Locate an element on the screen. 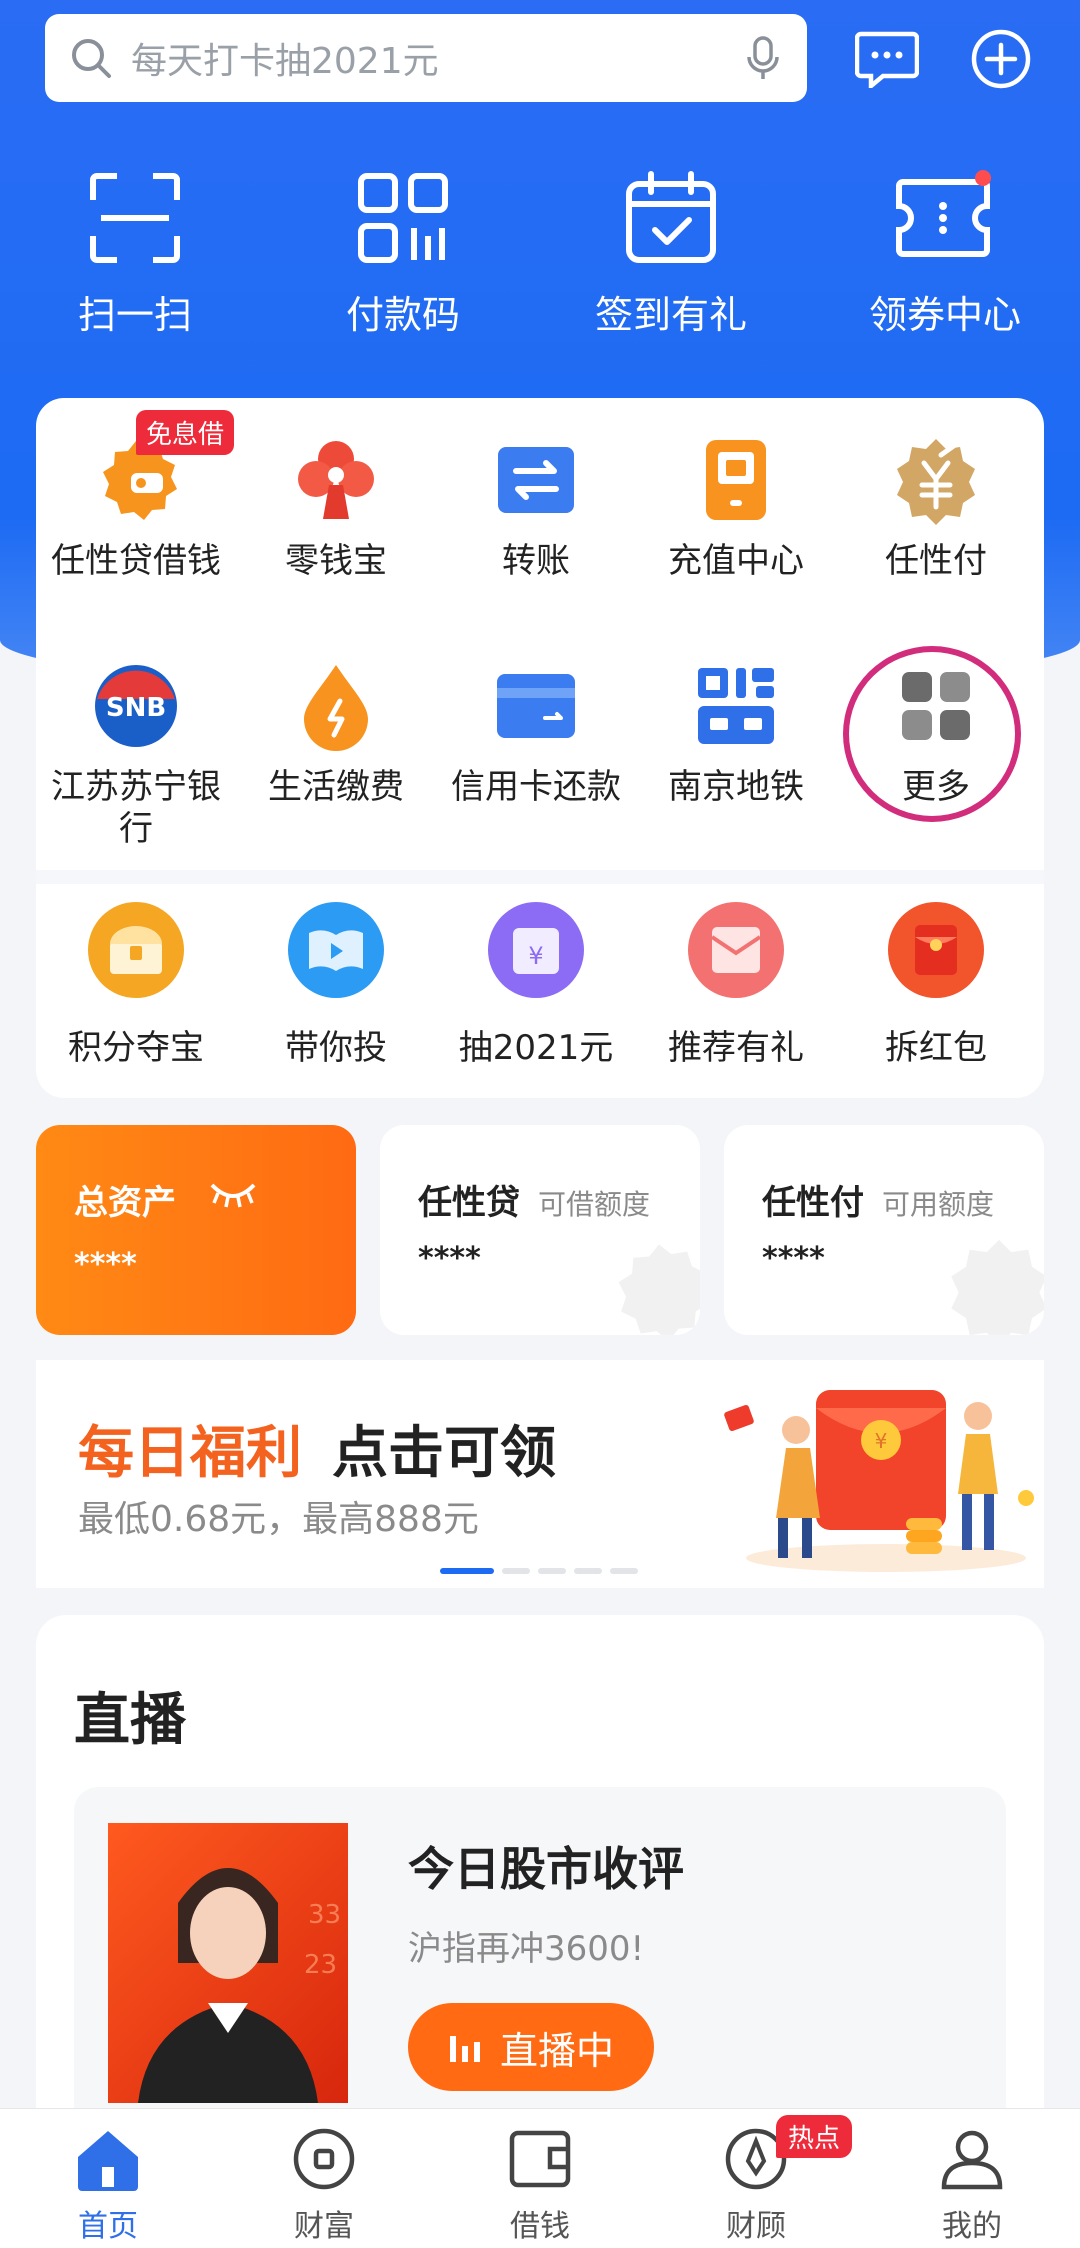 The width and height of the screenshot is (1080, 2248). nav-borrow: 借钱 is located at coordinates (540, 2186).